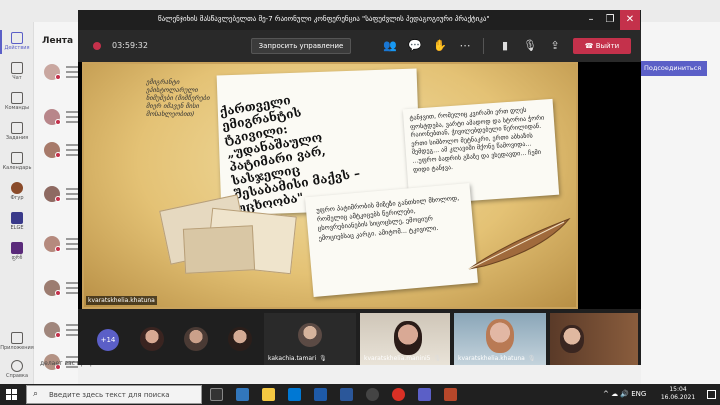  I want to click on word-icon, so click(346, 394).